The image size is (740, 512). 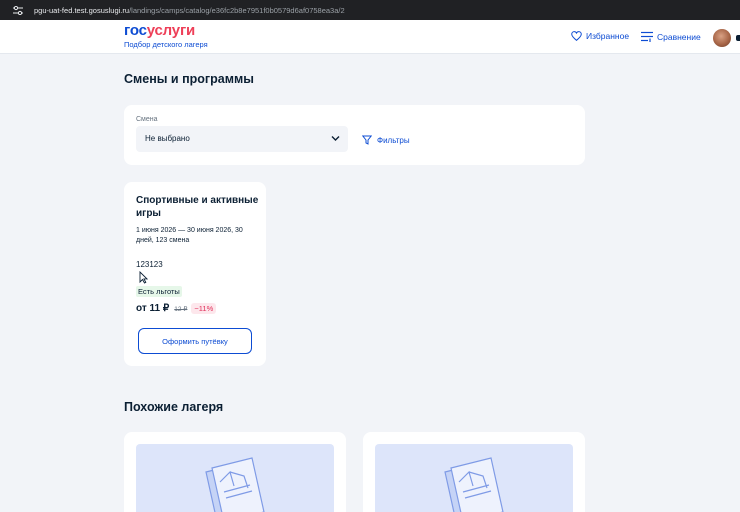 I want to click on menu-edge, so click(x=738, y=38).